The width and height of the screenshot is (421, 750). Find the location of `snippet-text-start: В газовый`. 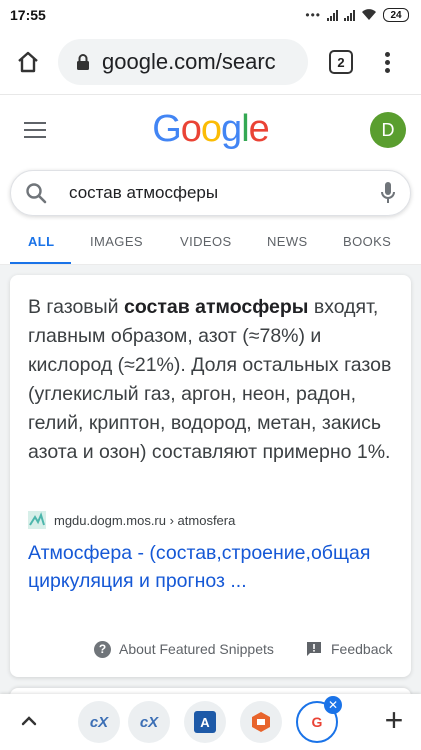

snippet-text-start: В газовый is located at coordinates (76, 307).